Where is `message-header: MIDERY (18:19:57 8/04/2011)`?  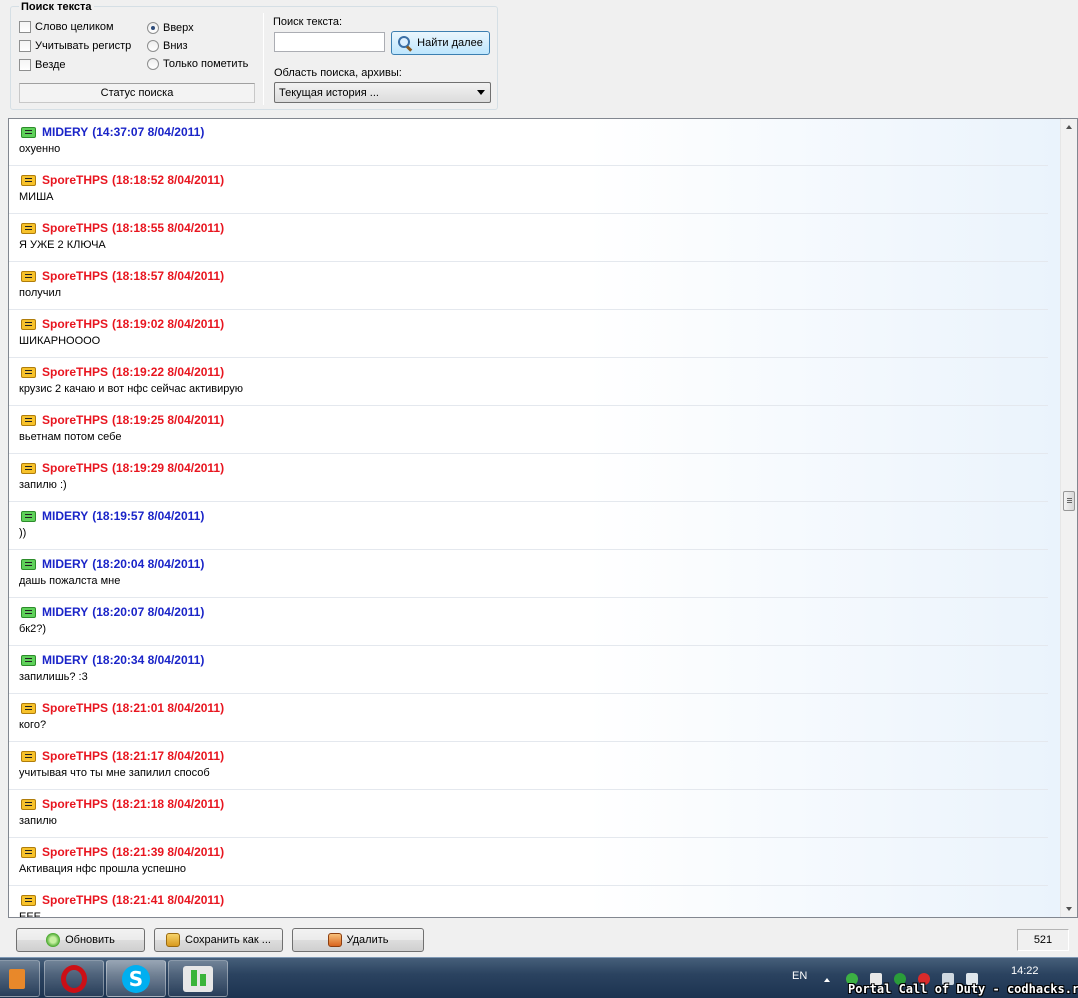 message-header: MIDERY (18:19:57 8/04/2011) is located at coordinates (112, 516).